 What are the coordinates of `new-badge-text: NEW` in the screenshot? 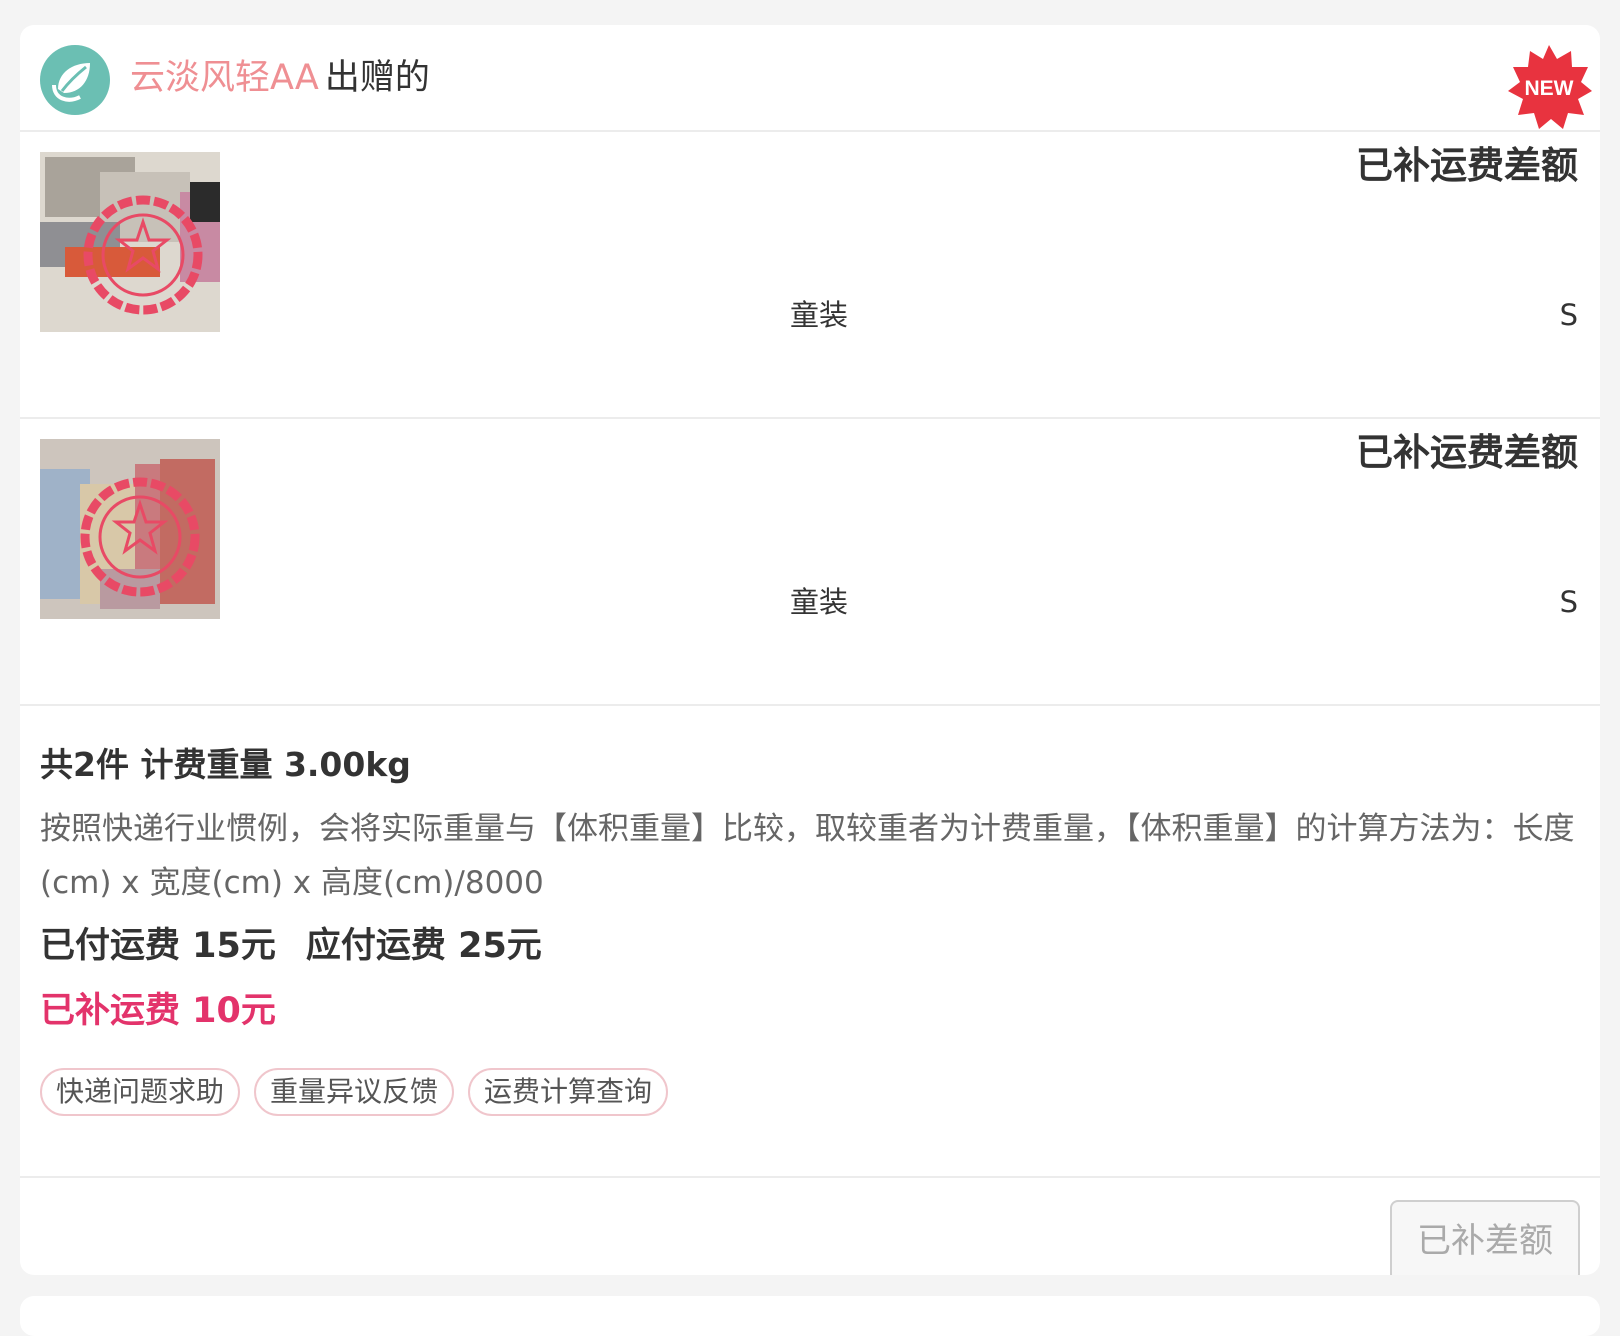 It's located at (1549, 88).